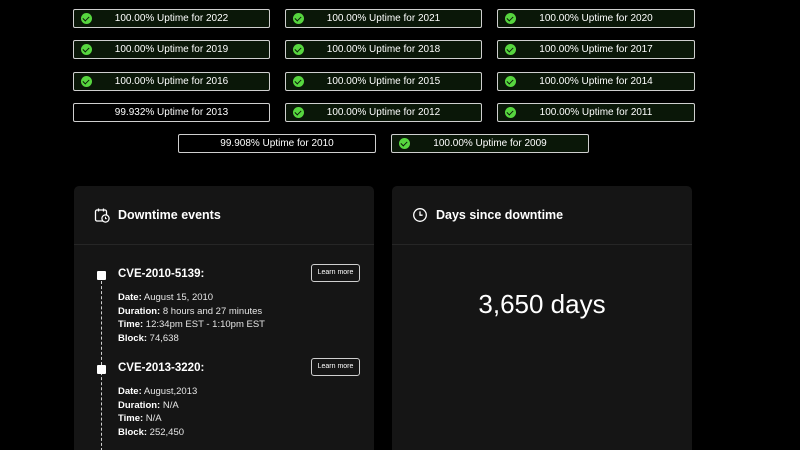  What do you see at coordinates (151, 433) in the screenshot?
I see `event-block: Block: 252,450` at bounding box center [151, 433].